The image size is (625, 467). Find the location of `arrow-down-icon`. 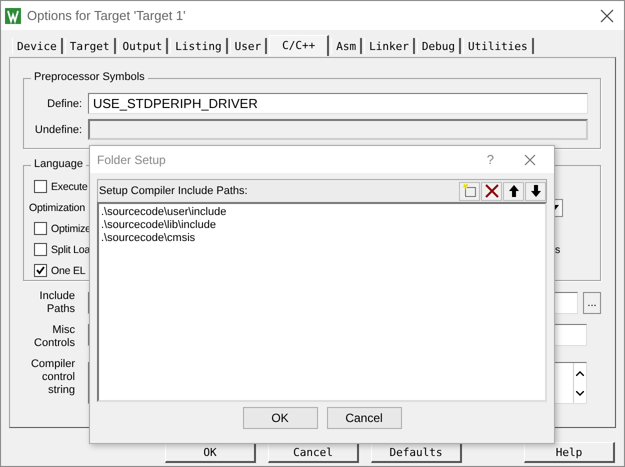

arrow-down-icon is located at coordinates (536, 191).